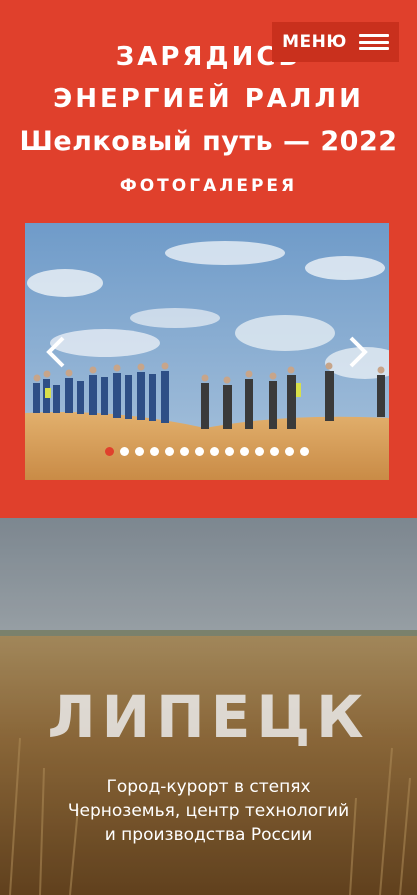  What do you see at coordinates (208, 99) in the screenshot?
I see `title-line-2: ЭНЕРГИЕЙ РАЛЛИ` at bounding box center [208, 99].